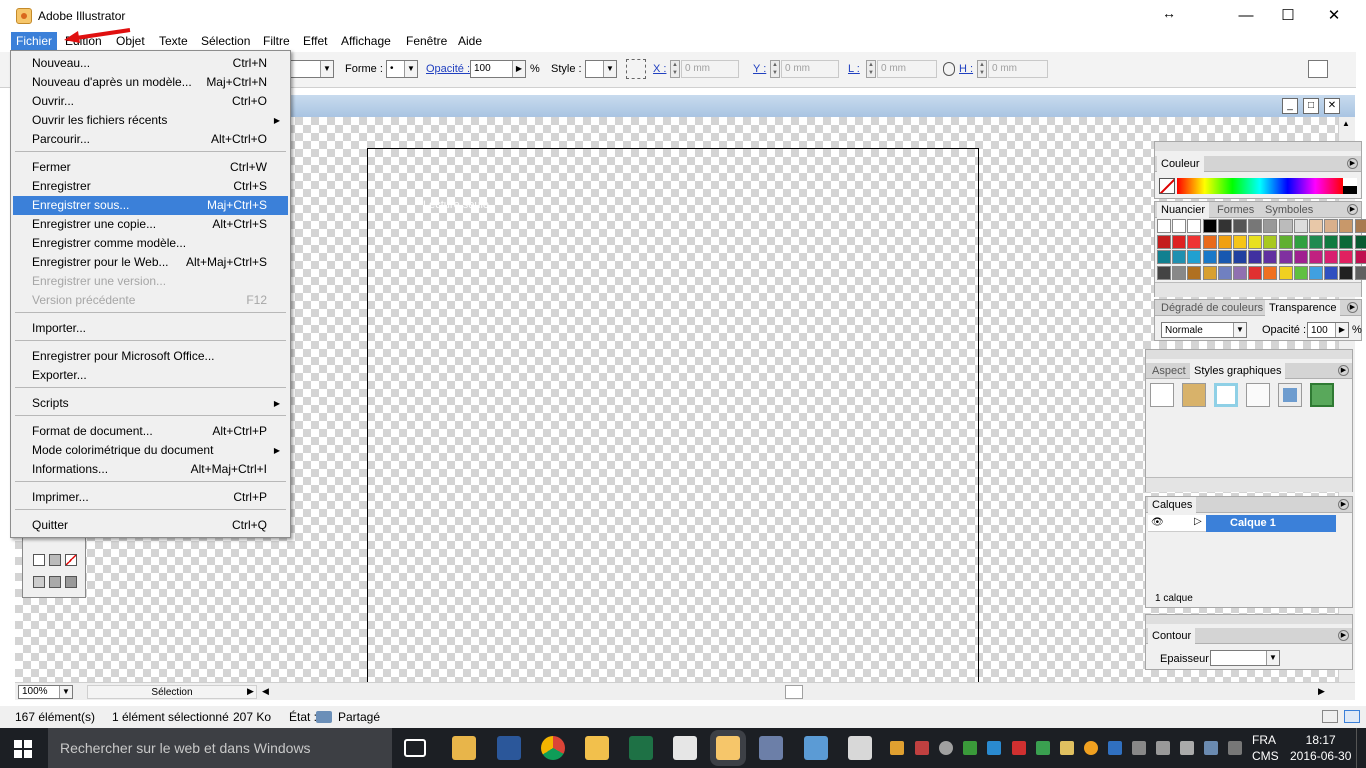 The image size is (1366, 768). I want to click on tab-nuancier: Nuancier, so click(1183, 210).